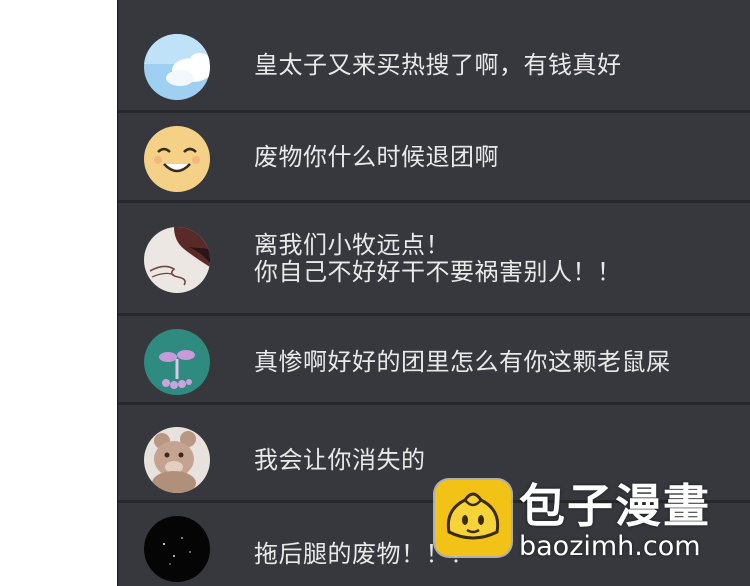  I want to click on comment-text-line2: 你自己不好好干不要祸害别人！！, so click(438, 272).